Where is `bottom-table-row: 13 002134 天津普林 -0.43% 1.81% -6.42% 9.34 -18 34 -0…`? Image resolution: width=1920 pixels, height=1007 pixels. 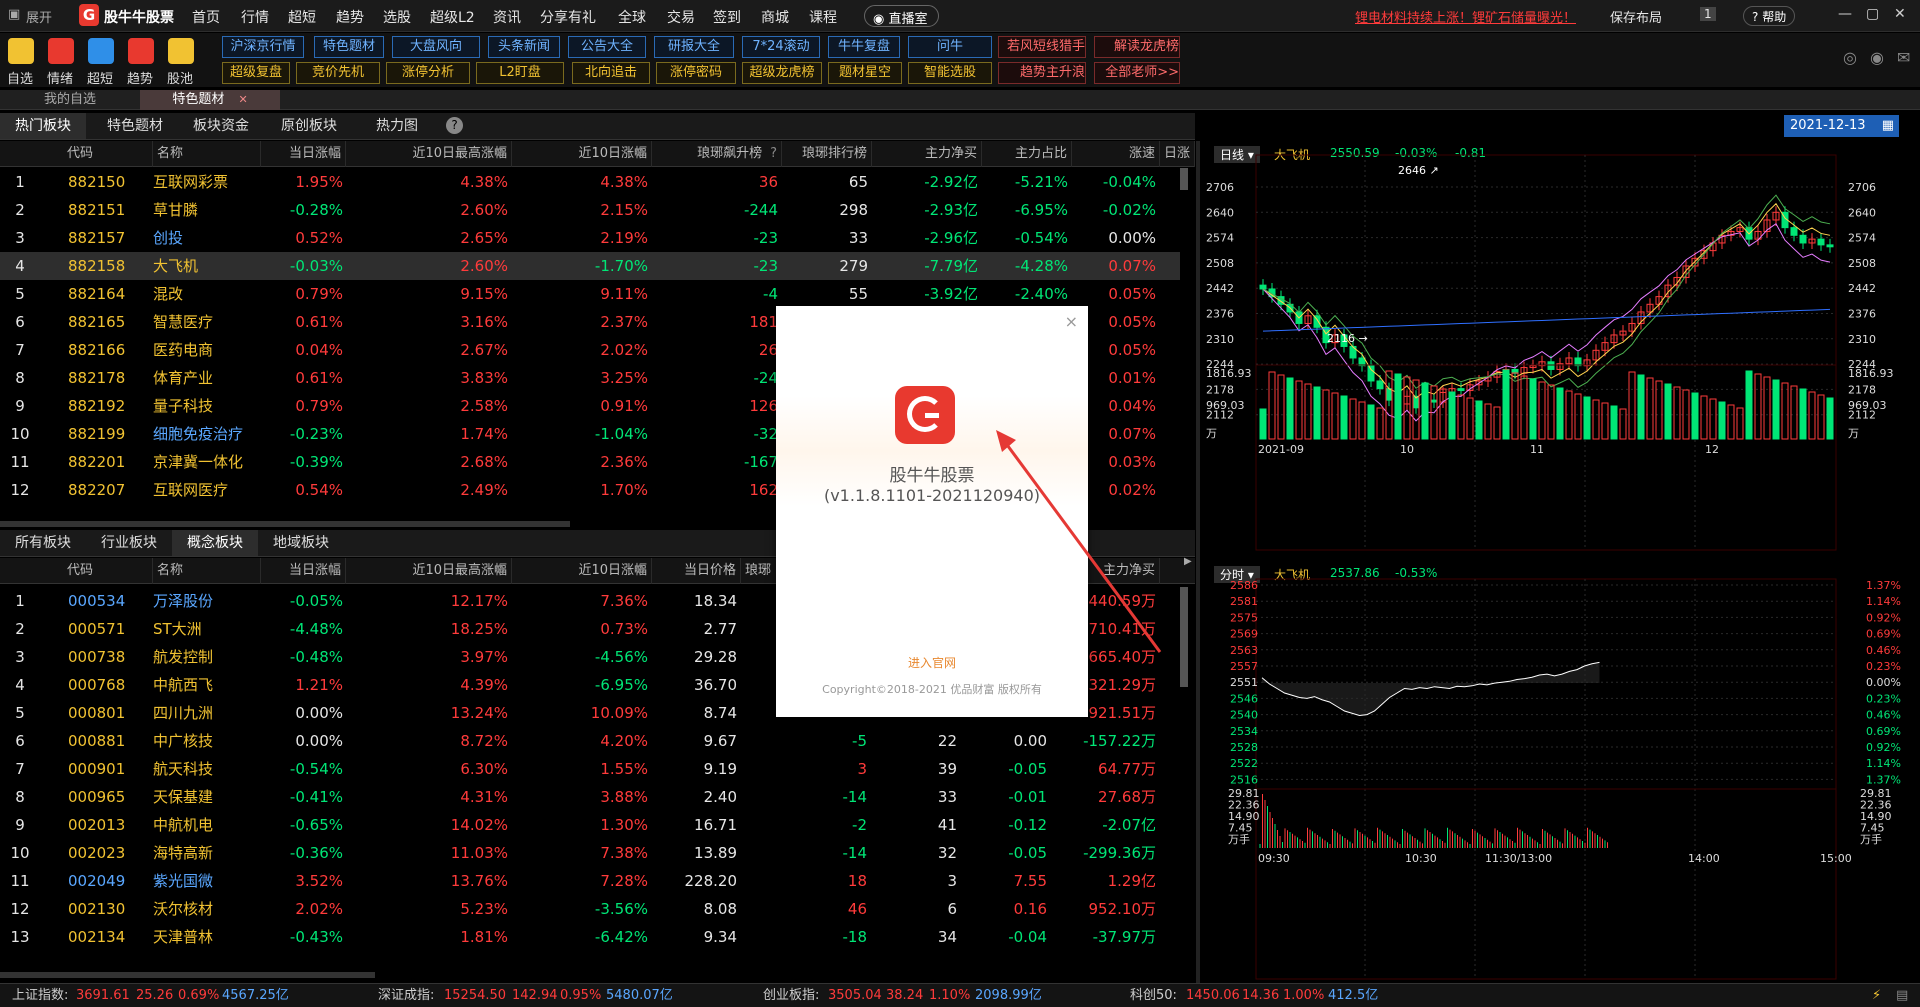
bottom-table-row: 13 002134 天津普林 -0.43% 1.81% -6.42% 9.34 -18 34 -0… is located at coordinates (590, 937).